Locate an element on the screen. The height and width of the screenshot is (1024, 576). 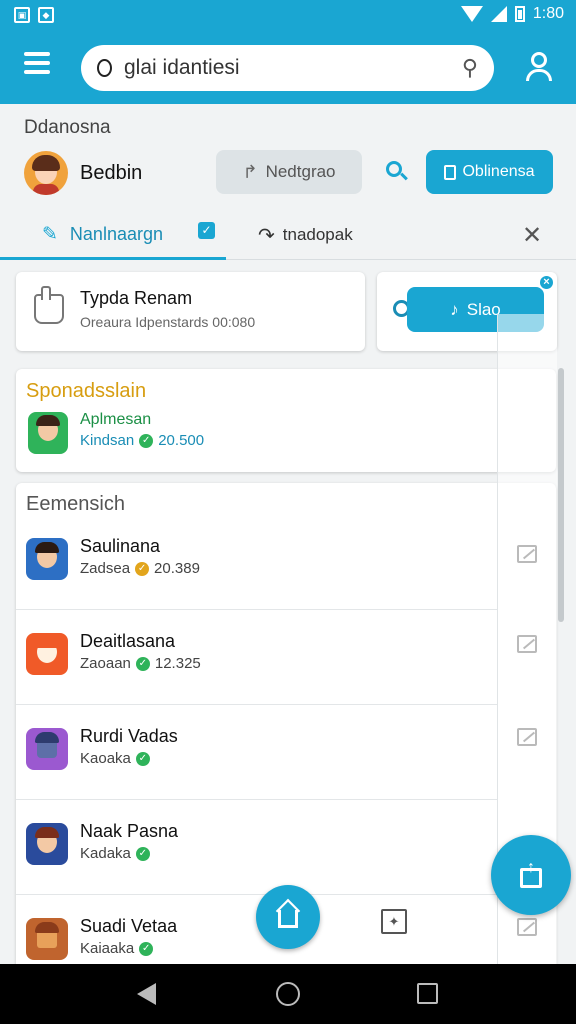
info-card-subtitle: Oreaura Idpenstards 00:080 is located at coordinates (168, 322).